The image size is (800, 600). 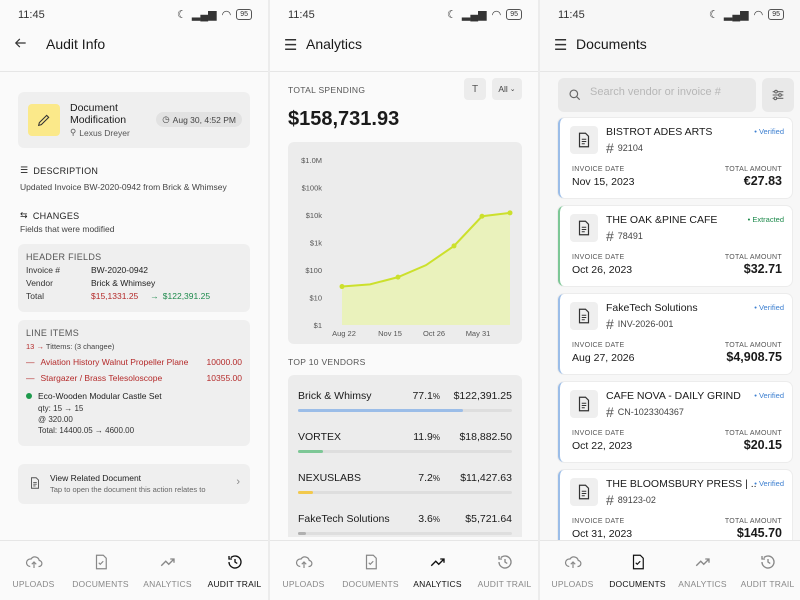 I want to click on nav-label: UPLOADS, so click(x=303, y=584).